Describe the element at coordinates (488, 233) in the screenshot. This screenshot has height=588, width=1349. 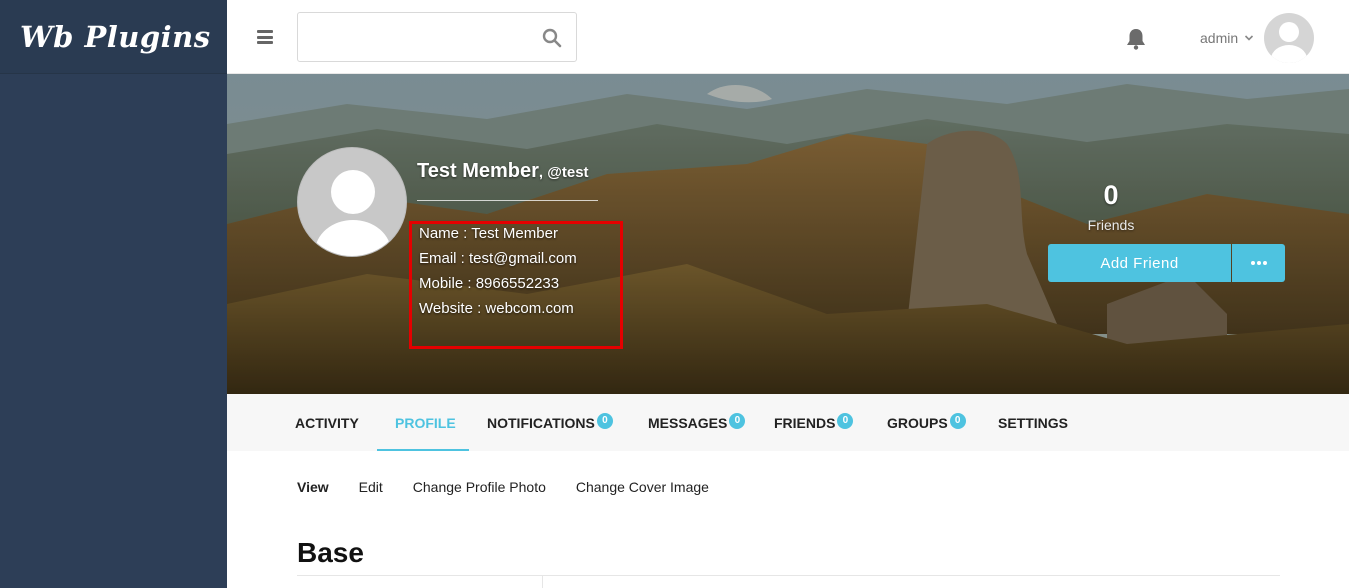
I see `info-name: Name : Test Member` at that location.